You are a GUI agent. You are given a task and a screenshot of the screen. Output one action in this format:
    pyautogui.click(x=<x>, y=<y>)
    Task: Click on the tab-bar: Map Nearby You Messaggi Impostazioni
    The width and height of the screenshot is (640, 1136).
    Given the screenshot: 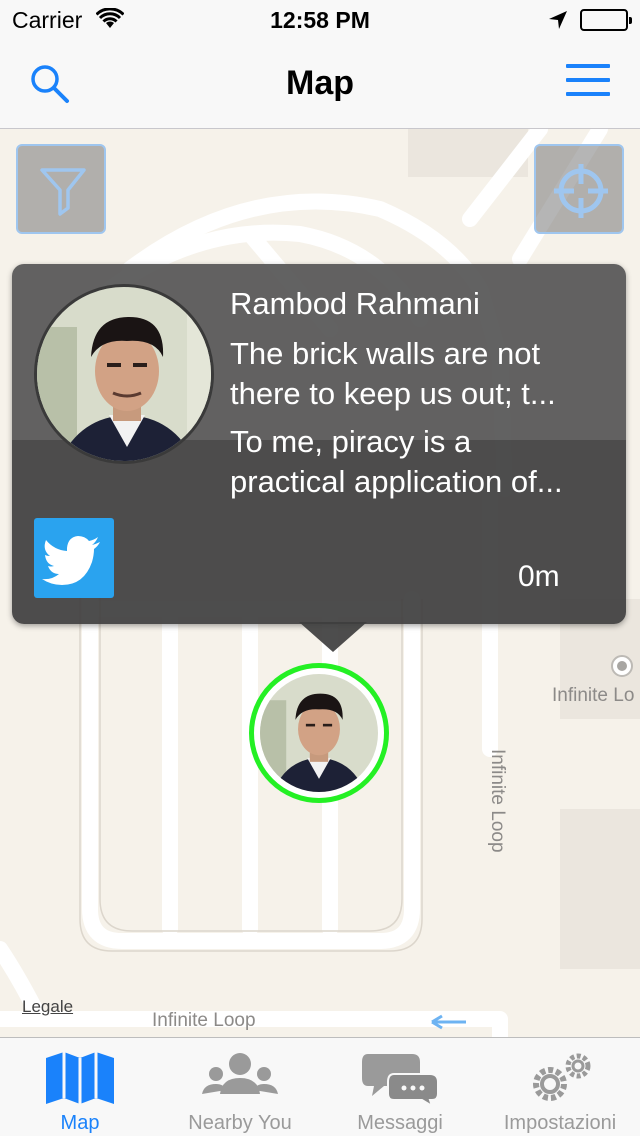 What is the action you would take?
    pyautogui.click(x=320, y=1086)
    